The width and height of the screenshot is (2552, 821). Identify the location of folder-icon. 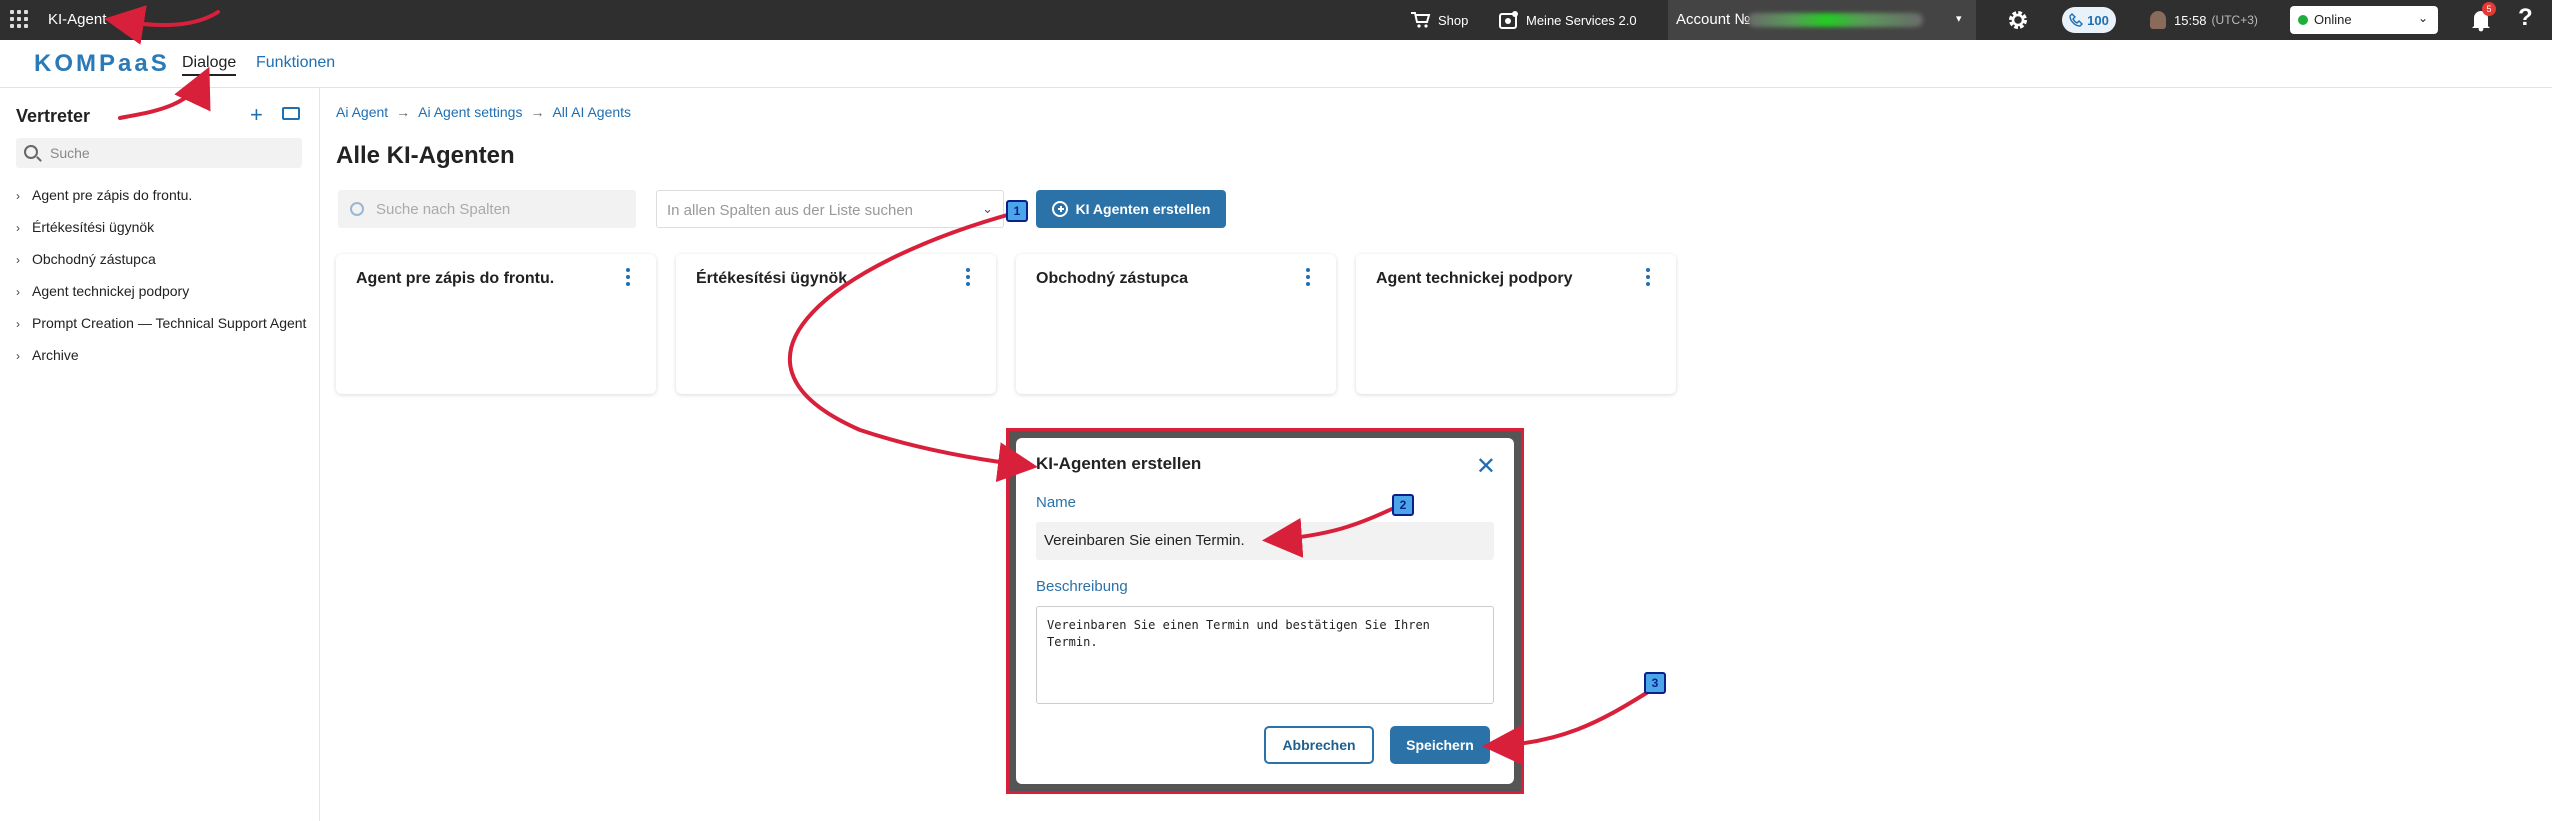
(291, 113).